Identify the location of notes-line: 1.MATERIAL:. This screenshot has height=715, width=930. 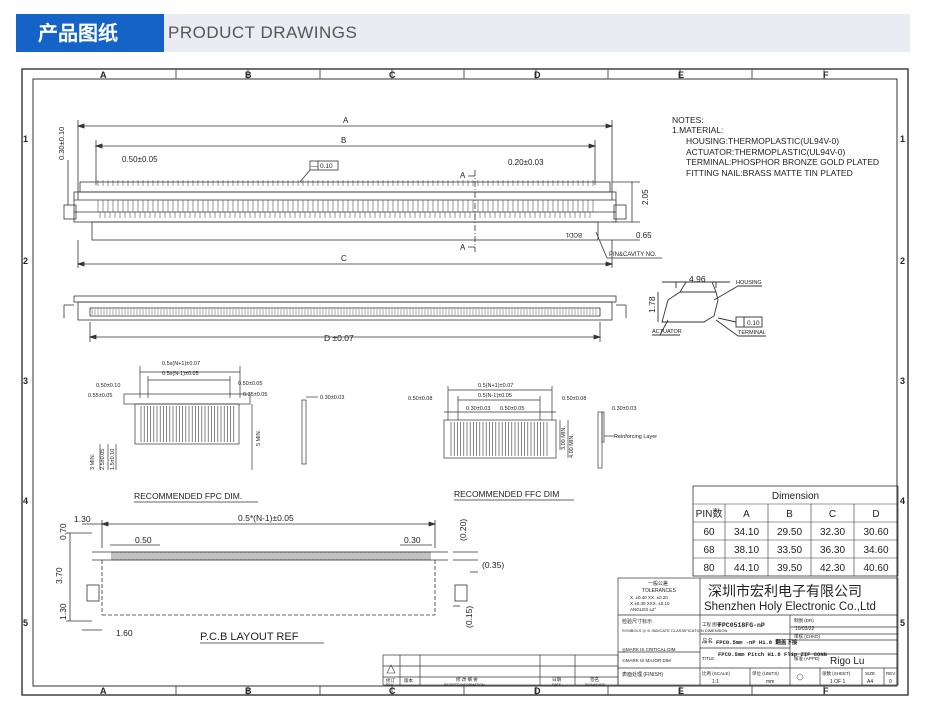
(697, 130).